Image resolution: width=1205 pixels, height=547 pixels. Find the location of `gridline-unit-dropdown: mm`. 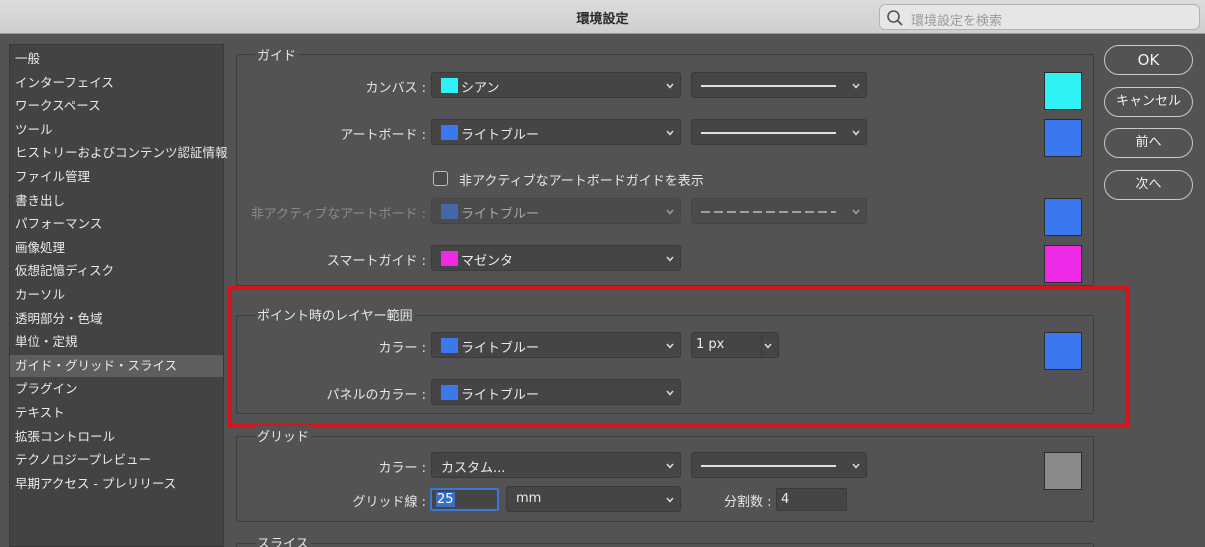

gridline-unit-dropdown: mm is located at coordinates (593, 499).